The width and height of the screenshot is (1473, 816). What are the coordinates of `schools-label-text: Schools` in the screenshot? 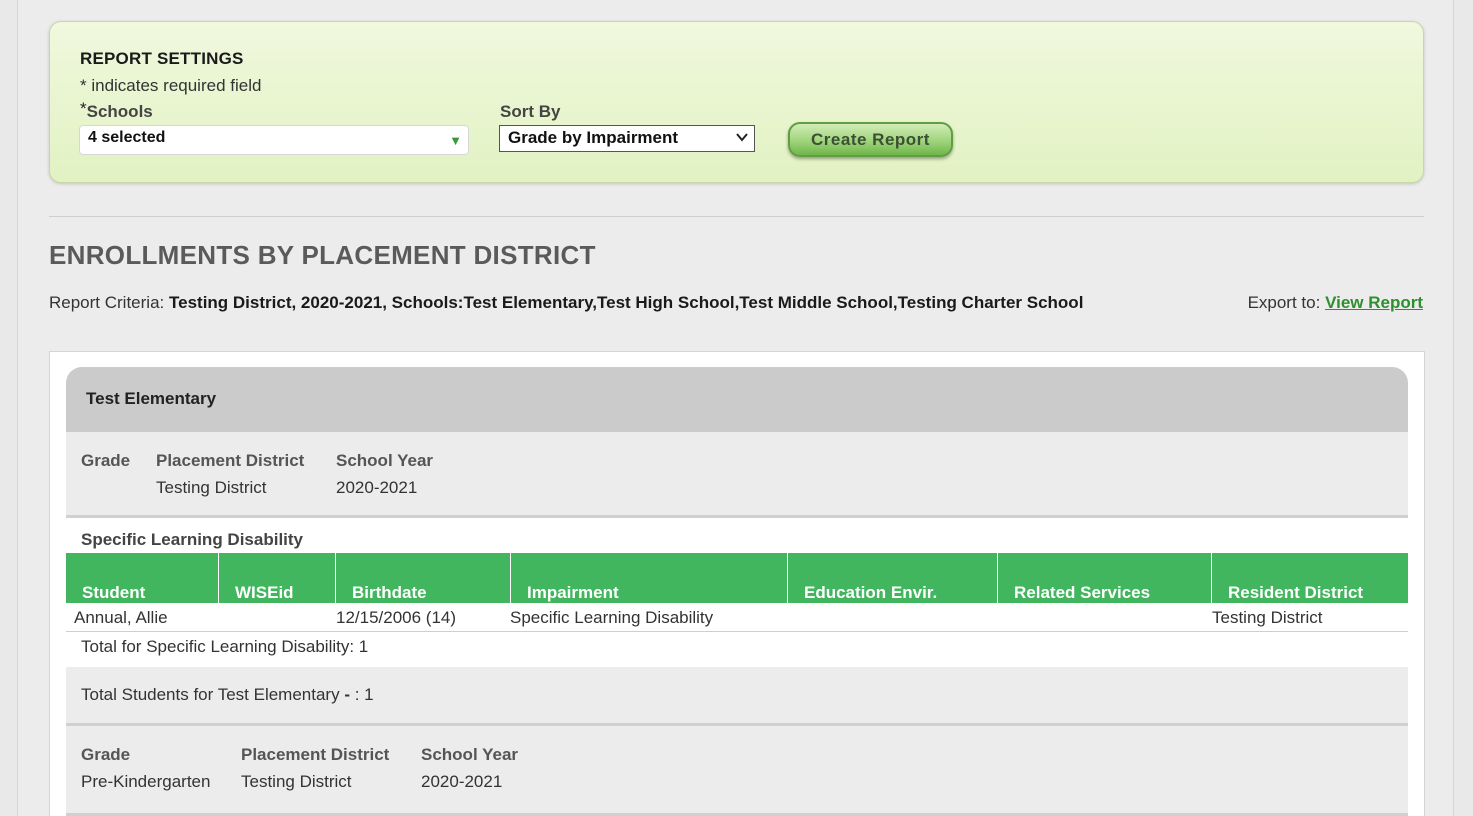 It's located at (119, 111).